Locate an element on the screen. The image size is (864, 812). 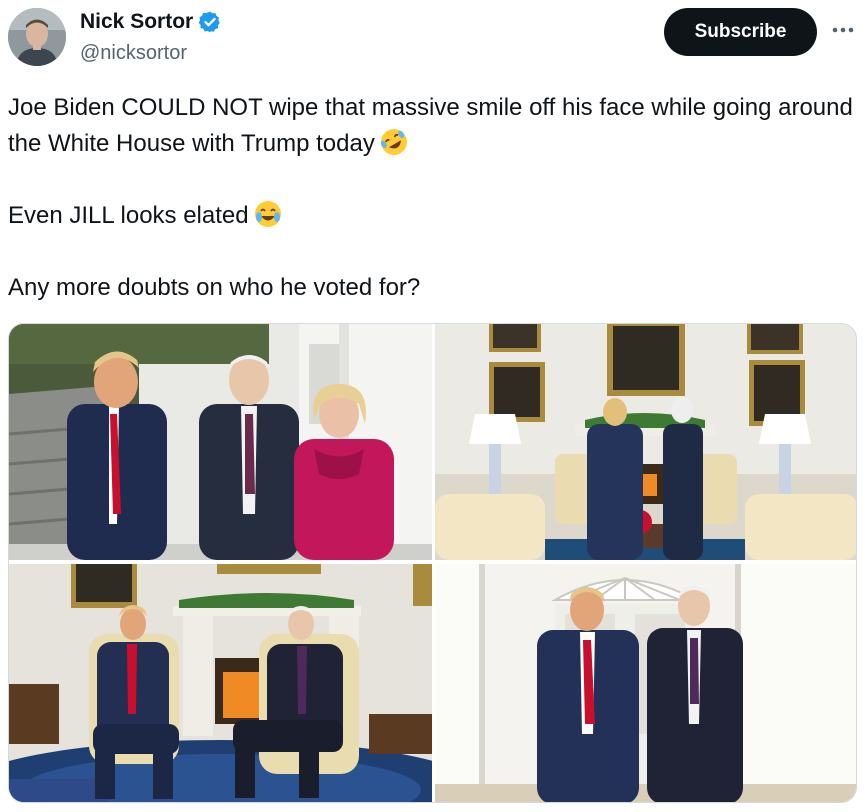
tweet-header: Nick Sortor @nicksortor Subscribe is located at coordinates (432, 38).